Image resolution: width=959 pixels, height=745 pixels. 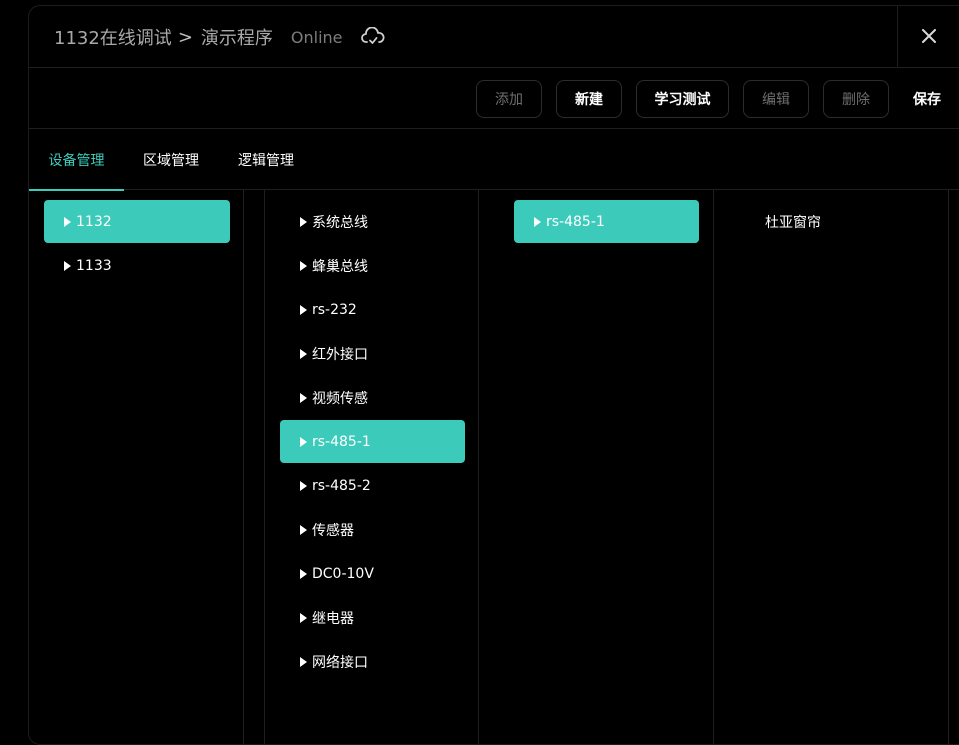 What do you see at coordinates (856, 99) in the screenshot?
I see `delete-button: 删除` at bounding box center [856, 99].